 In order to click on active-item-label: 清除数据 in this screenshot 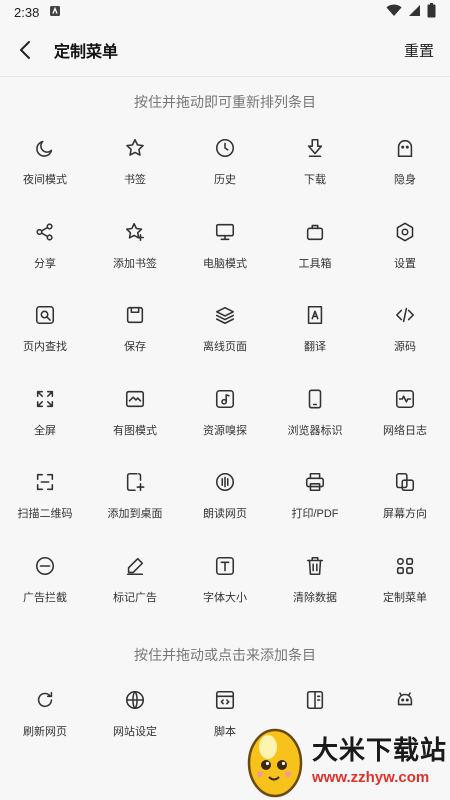, I will do `click(315, 597)`.